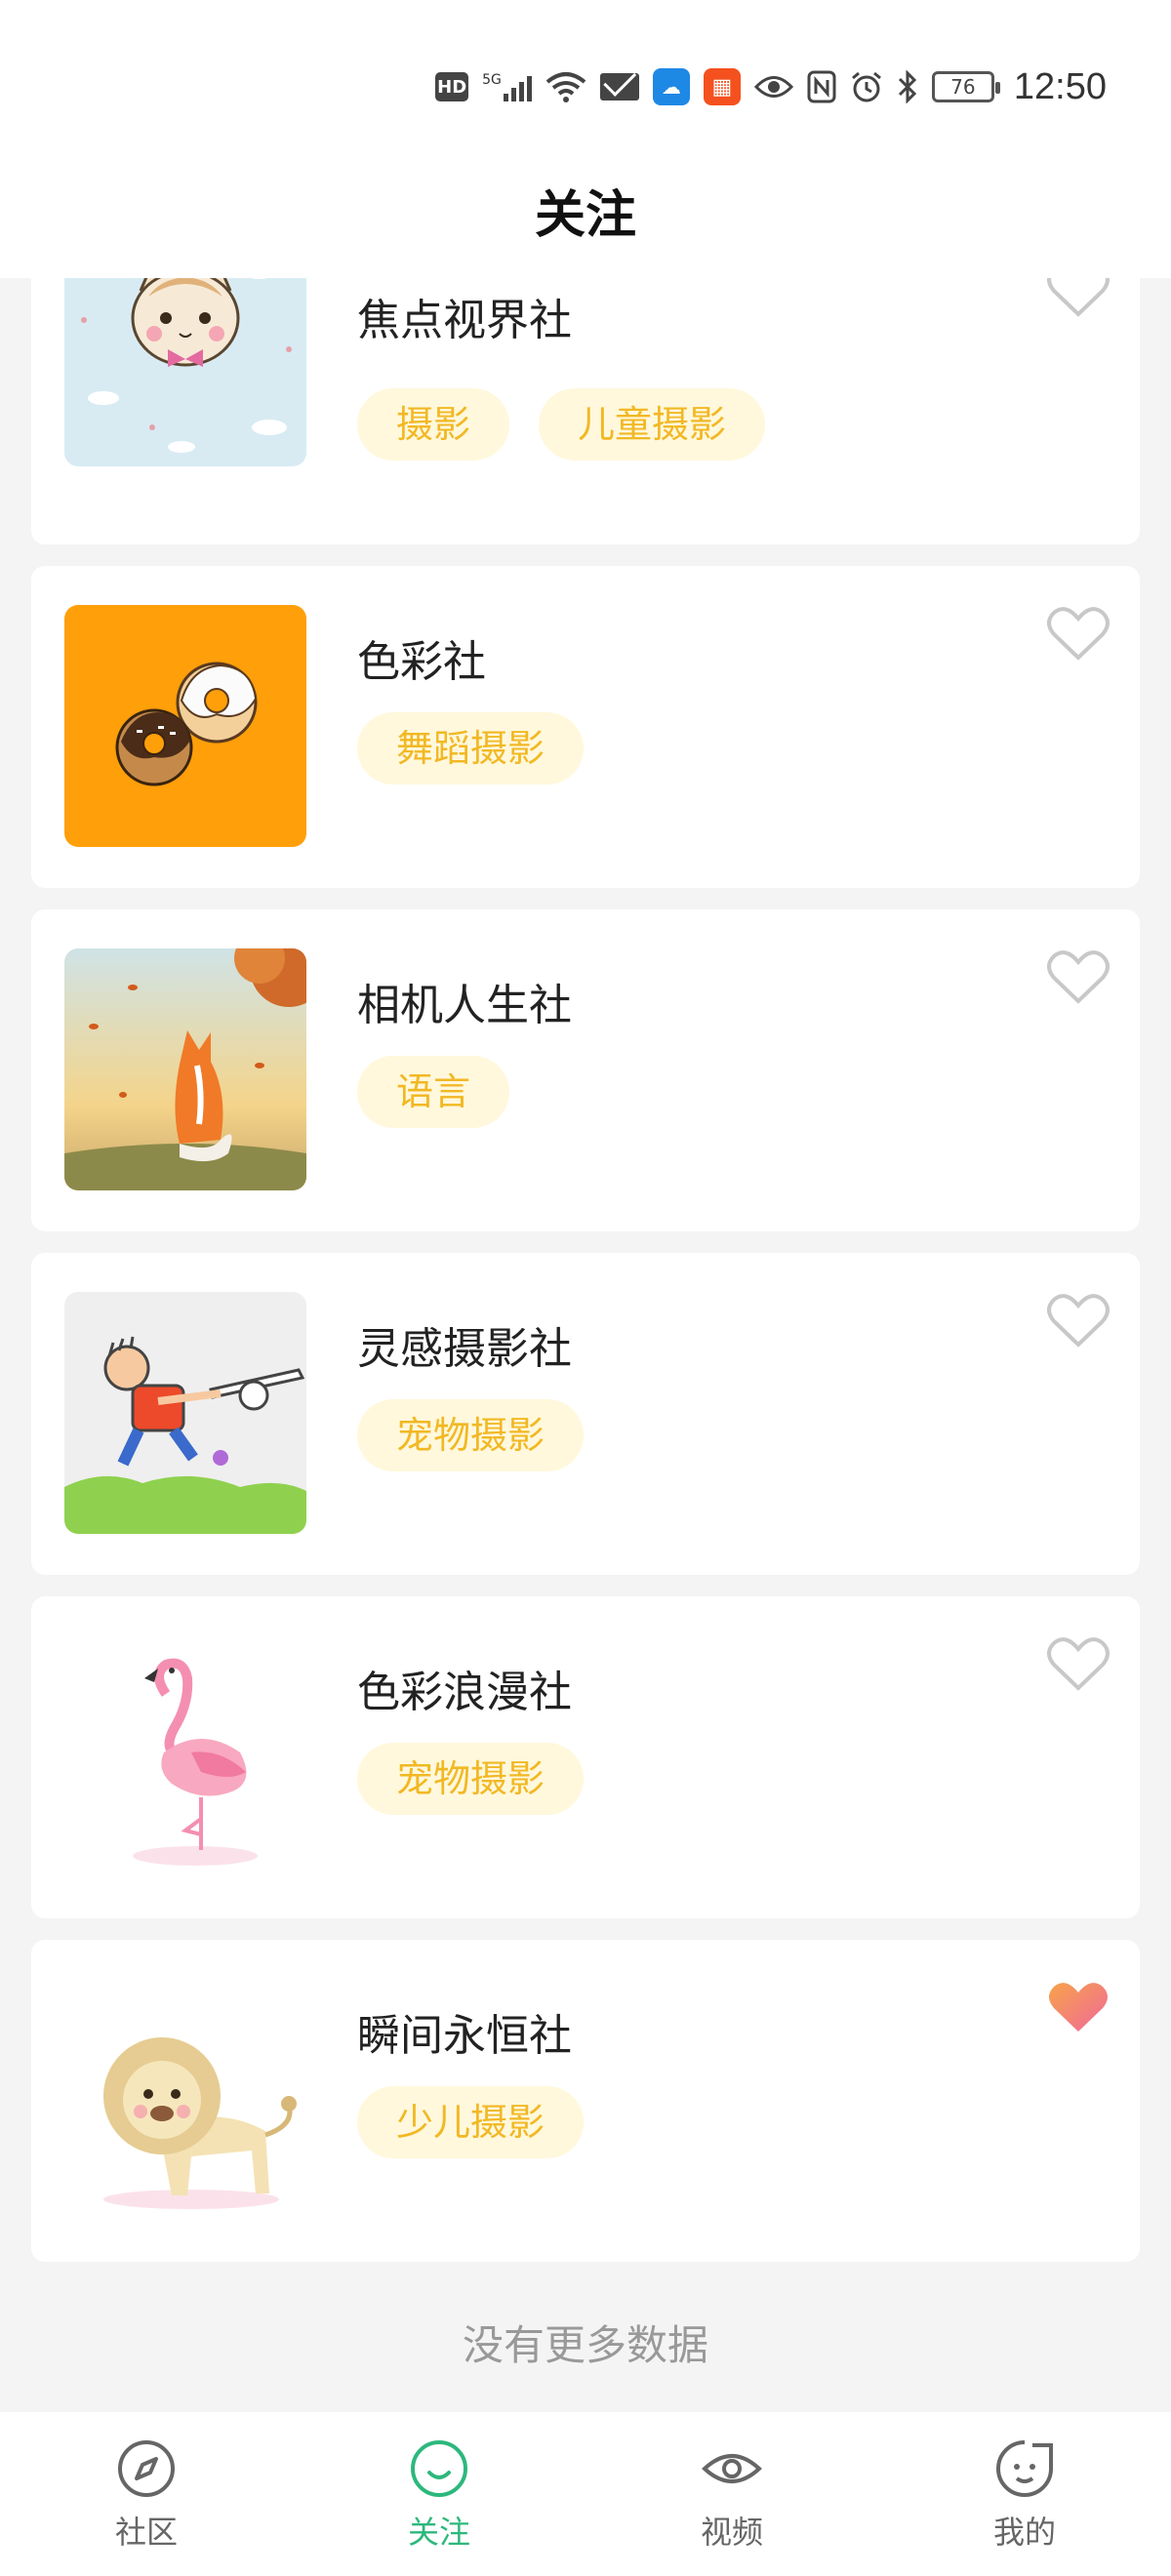  I want to click on tag-list: 少儿摄影, so click(471, 2122).